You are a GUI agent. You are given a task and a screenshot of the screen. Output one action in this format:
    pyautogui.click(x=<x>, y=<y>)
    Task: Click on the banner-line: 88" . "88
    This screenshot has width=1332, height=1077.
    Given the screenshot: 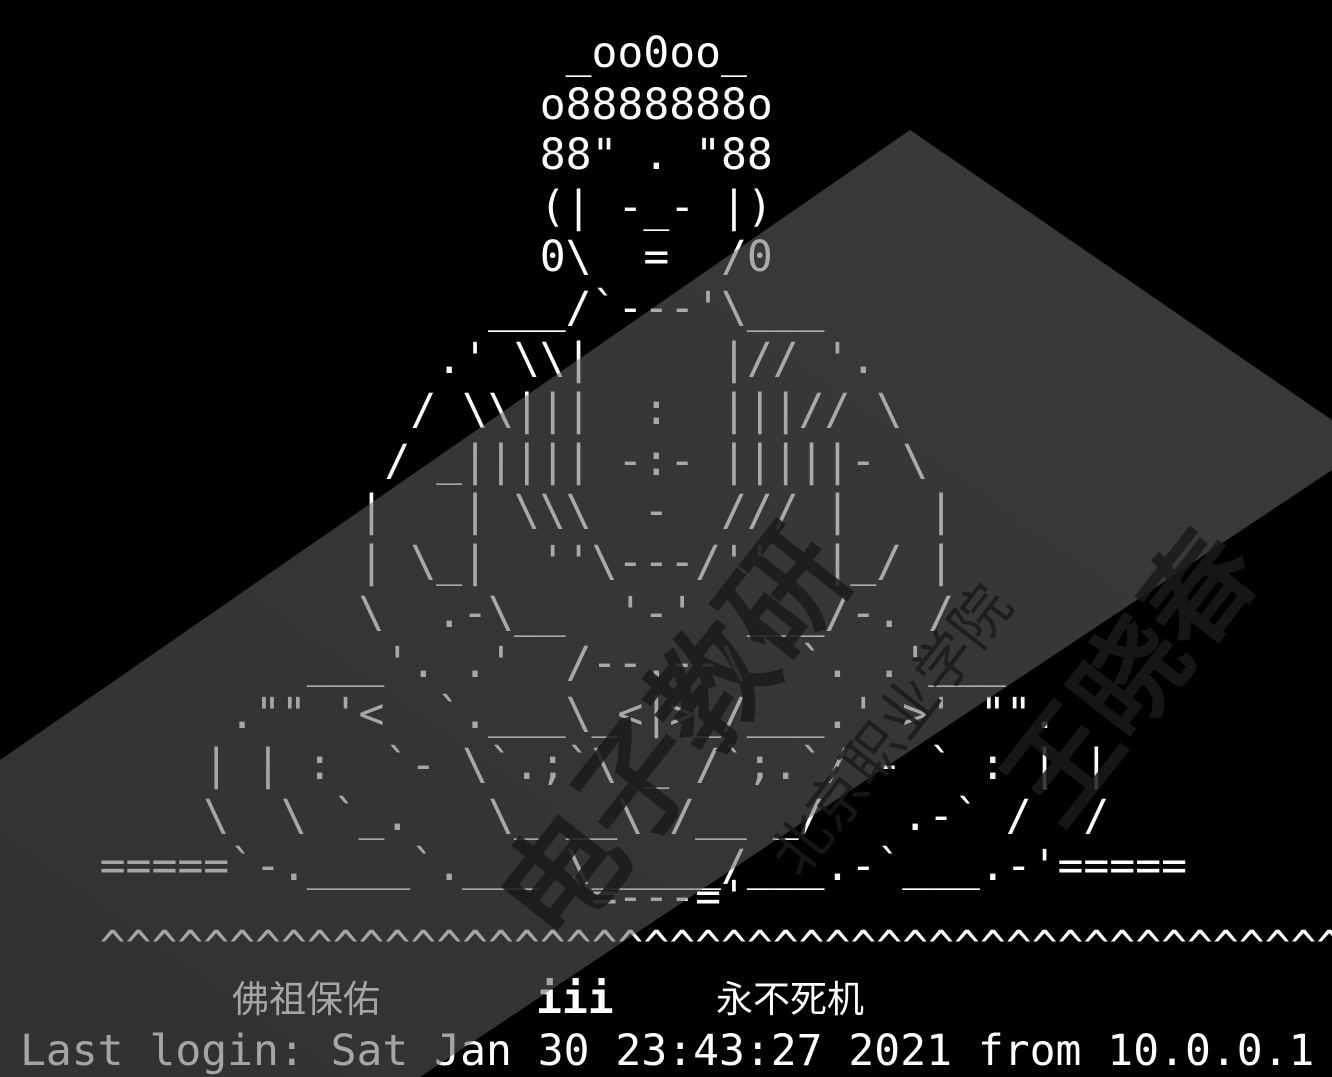 What is the action you would take?
    pyautogui.click(x=397, y=155)
    